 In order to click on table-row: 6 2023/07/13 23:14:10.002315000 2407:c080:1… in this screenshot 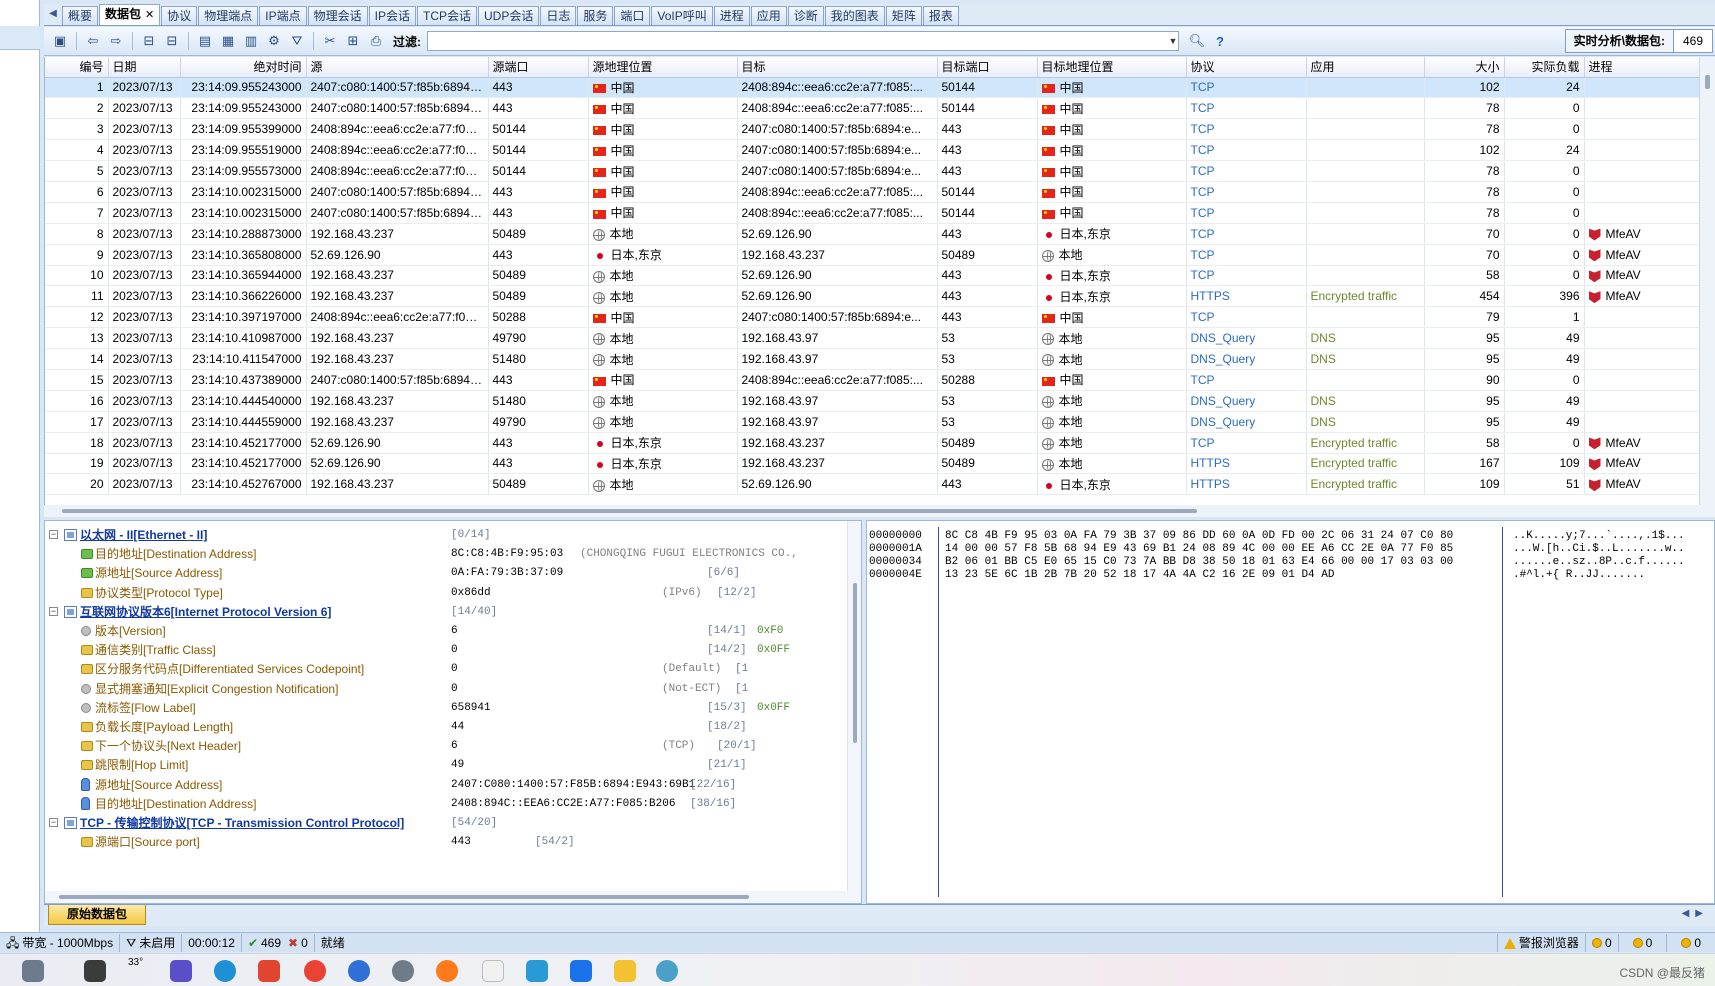, I will do `click(872, 192)`.